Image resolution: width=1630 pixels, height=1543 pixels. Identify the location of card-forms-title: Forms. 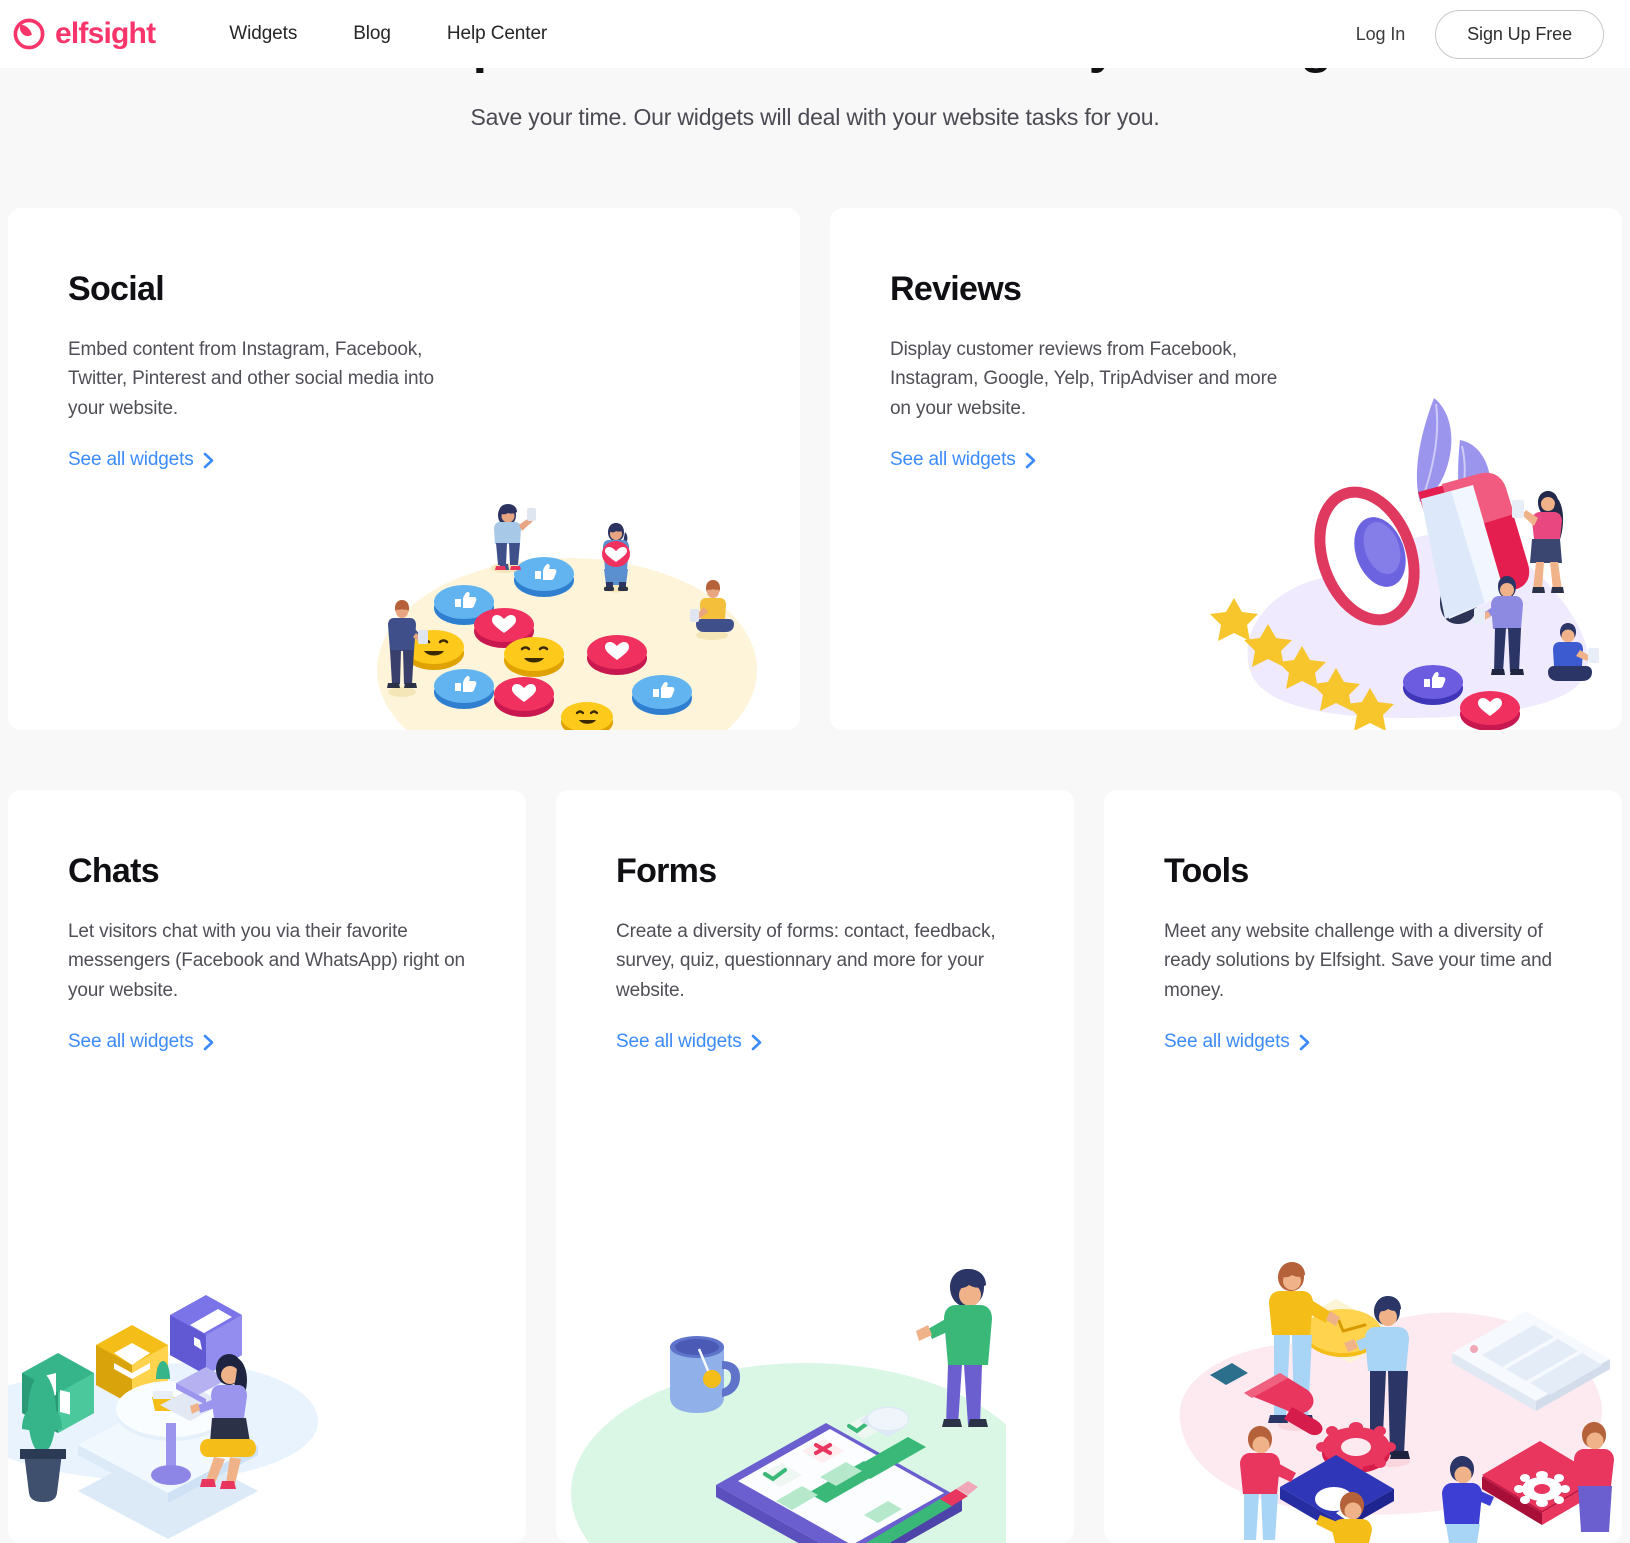
(666, 871).